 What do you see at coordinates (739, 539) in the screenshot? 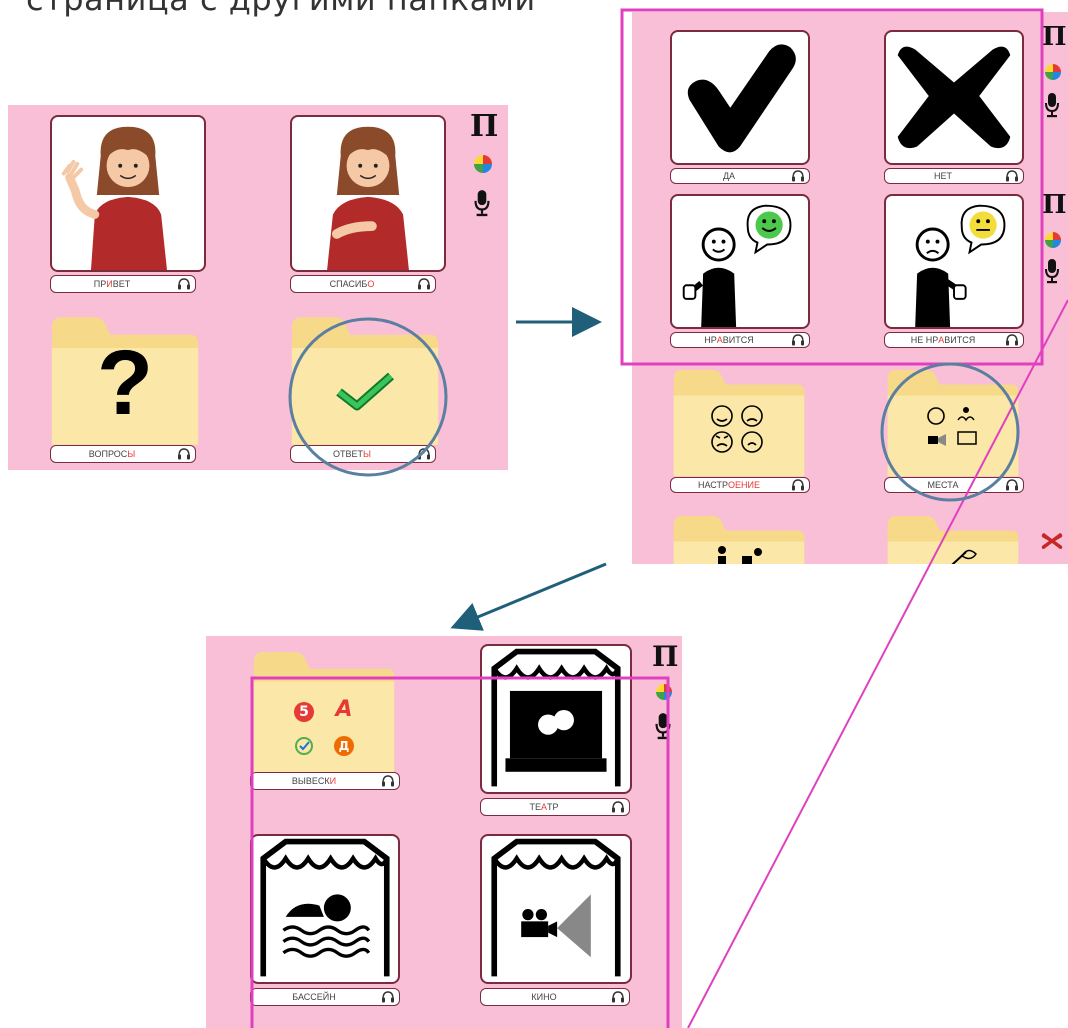
I see `folder-activities` at bounding box center [739, 539].